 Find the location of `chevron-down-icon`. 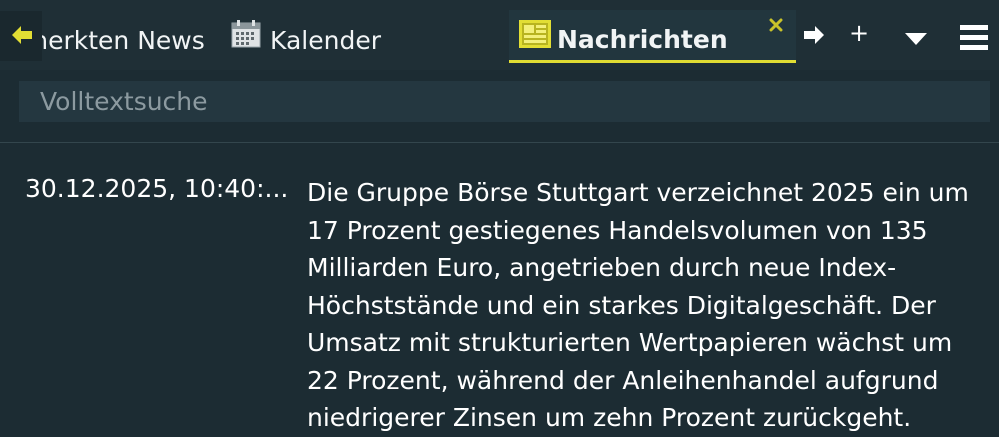

chevron-down-icon is located at coordinates (916, 39).